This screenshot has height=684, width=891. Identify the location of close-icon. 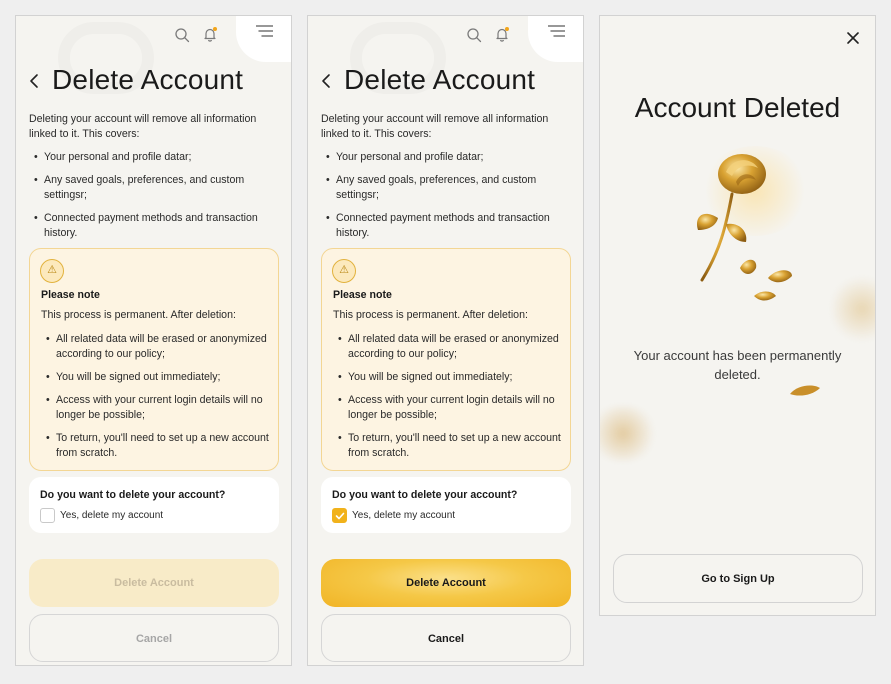
(853, 38).